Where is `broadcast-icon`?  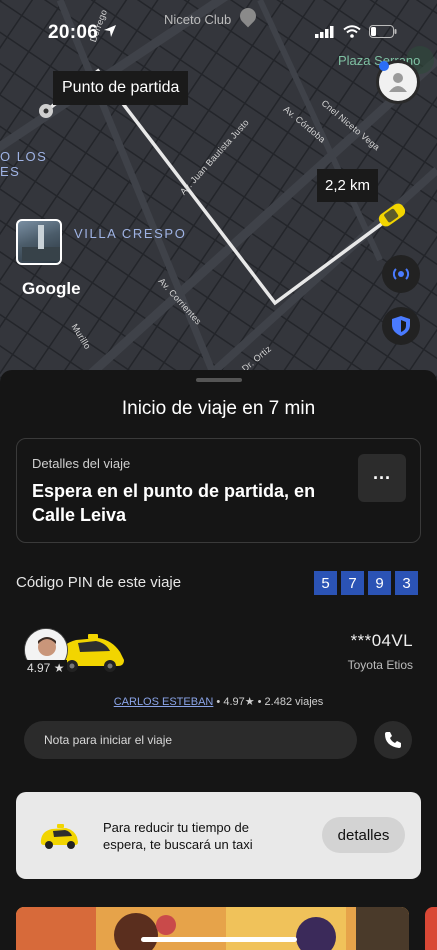
broadcast-icon is located at coordinates (401, 274).